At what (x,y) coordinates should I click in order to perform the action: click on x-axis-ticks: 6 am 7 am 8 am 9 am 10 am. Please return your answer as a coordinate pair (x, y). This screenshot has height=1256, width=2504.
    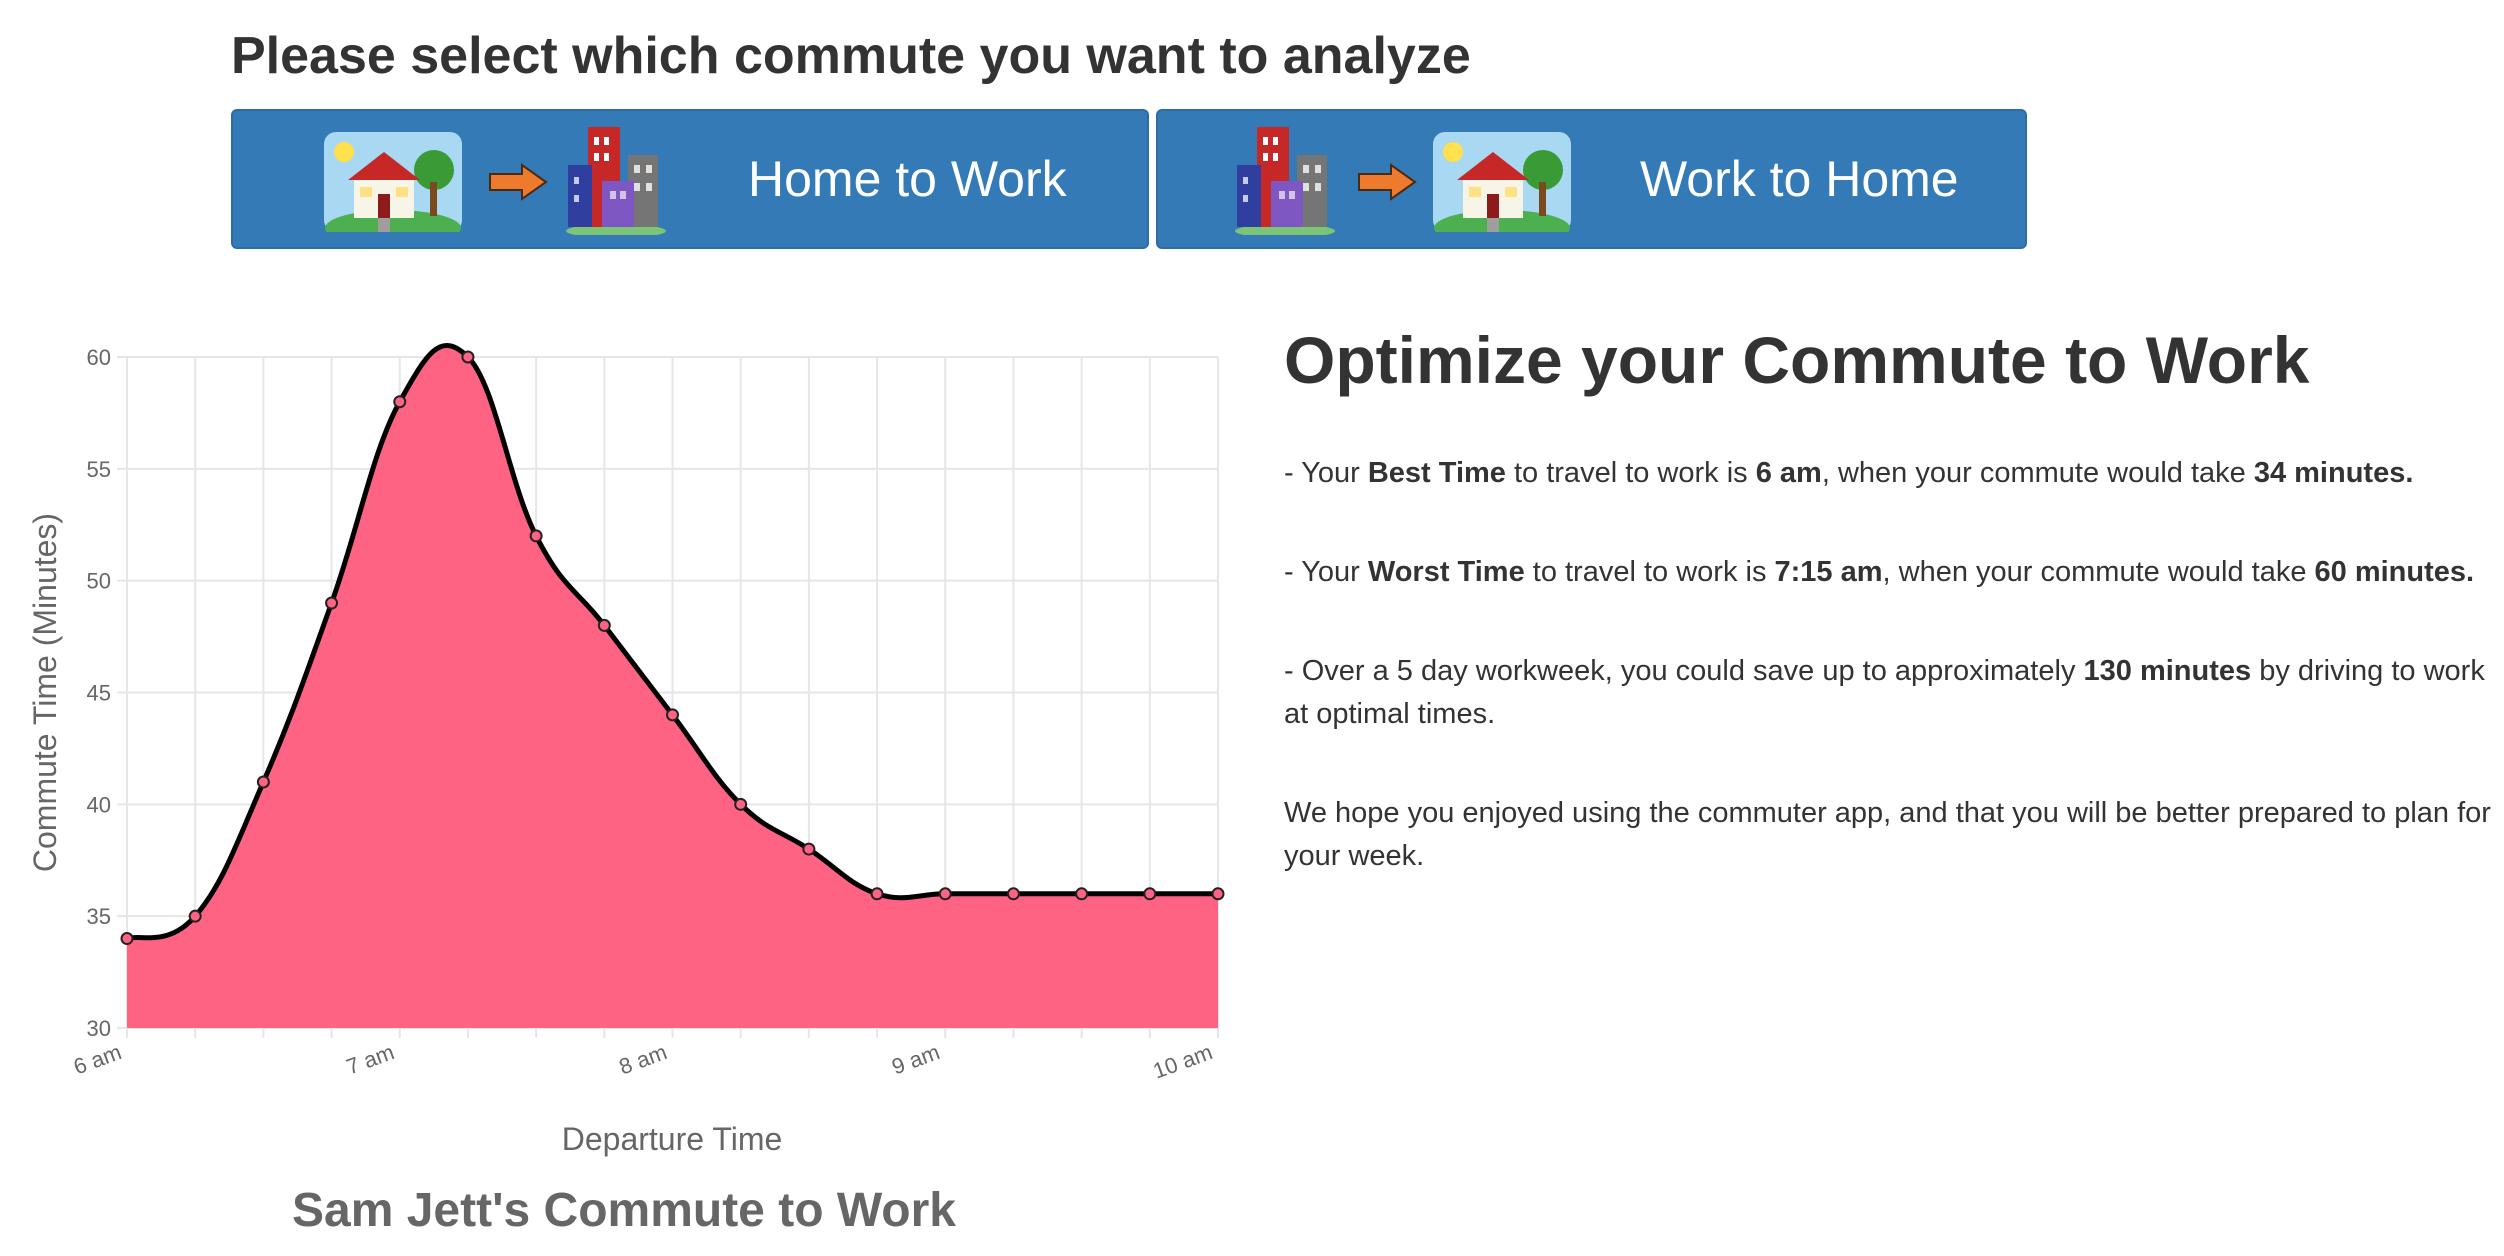
    Looking at the image, I should click on (643, 1061).